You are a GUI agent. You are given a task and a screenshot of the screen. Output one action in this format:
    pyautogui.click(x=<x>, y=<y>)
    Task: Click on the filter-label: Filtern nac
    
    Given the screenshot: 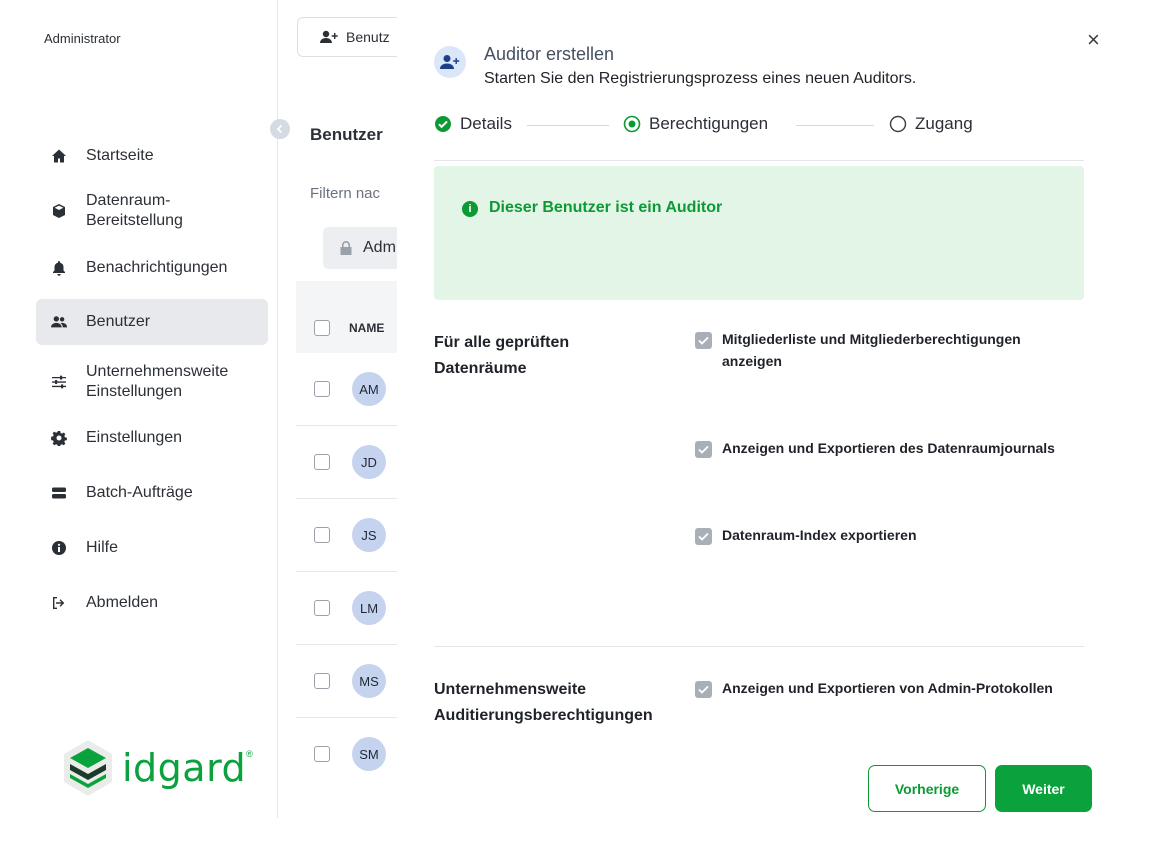 What is the action you would take?
    pyautogui.click(x=345, y=193)
    